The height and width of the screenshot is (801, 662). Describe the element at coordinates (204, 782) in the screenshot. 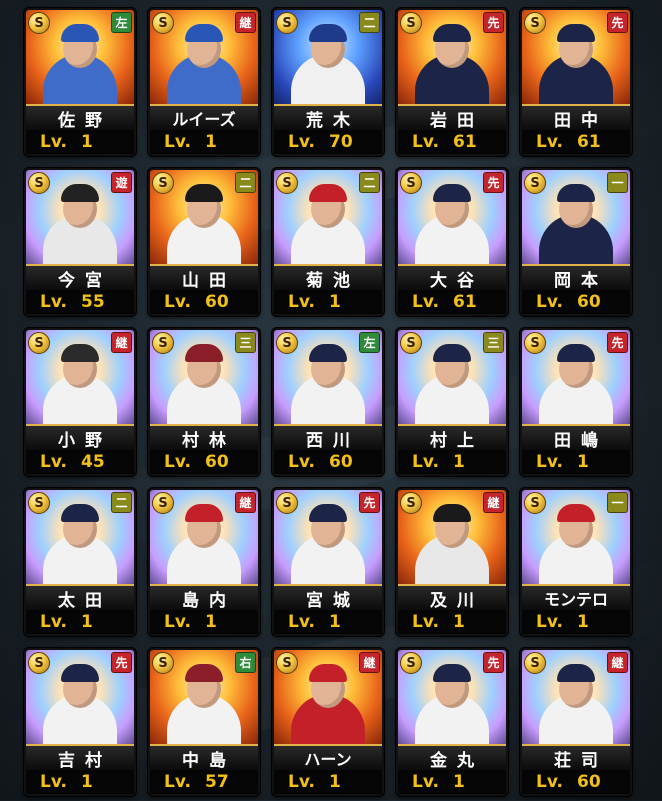

I see `level-bar: Lv. 57` at that location.